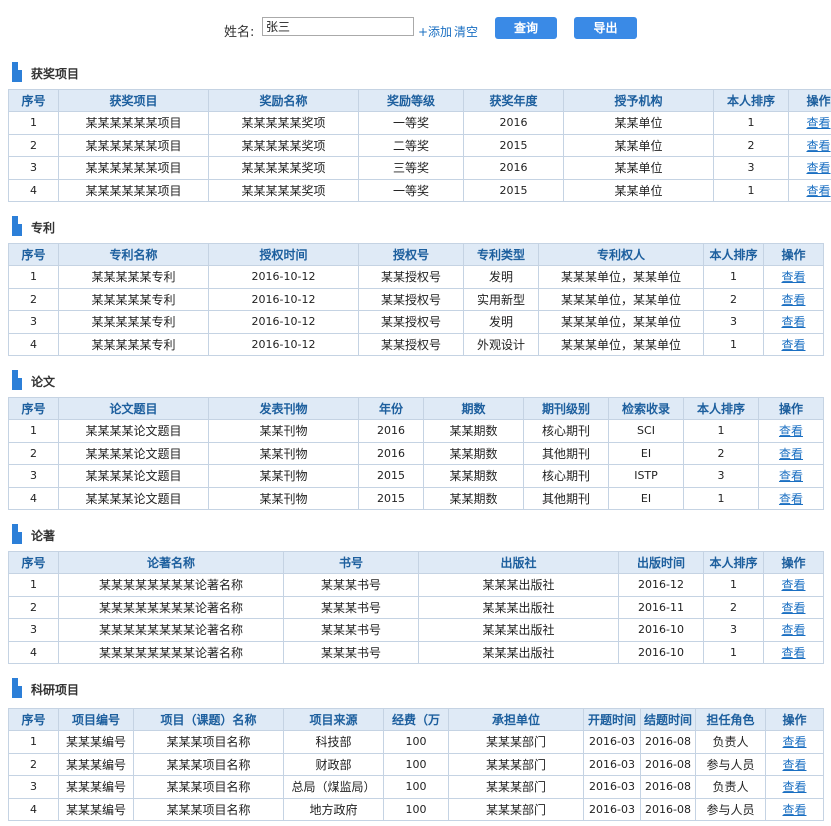 Image resolution: width=831 pixels, height=826 pixels. I want to click on table-cell: 某某某出版社, so click(518, 630).